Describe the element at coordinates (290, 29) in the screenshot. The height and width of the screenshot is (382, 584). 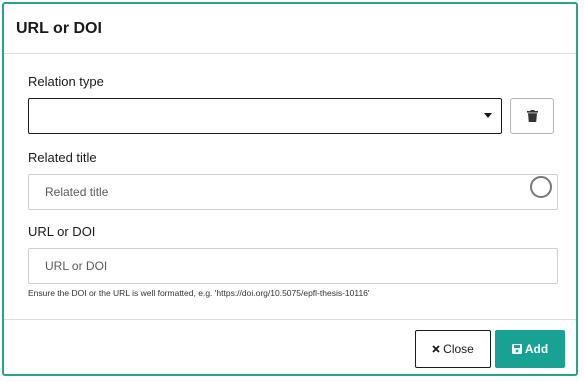
I see `dialog-header: URL or DOI` at that location.